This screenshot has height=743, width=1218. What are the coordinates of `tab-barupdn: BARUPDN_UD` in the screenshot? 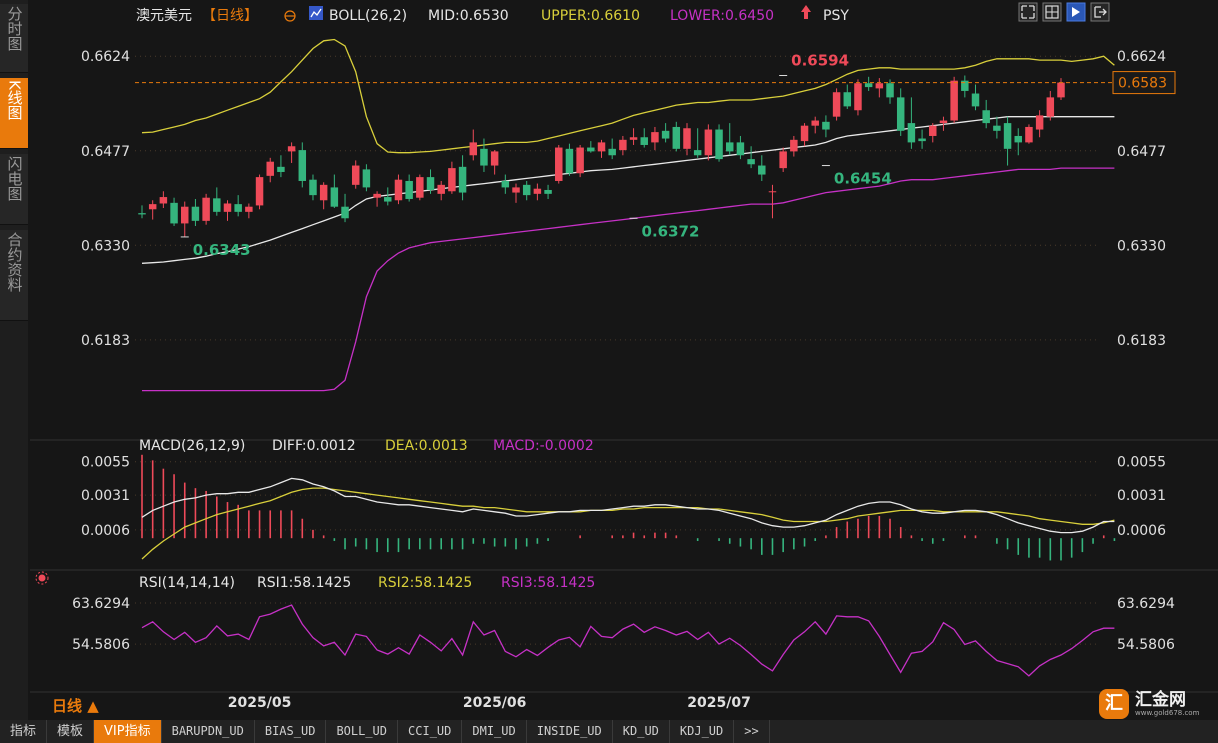 It's located at (208, 731).